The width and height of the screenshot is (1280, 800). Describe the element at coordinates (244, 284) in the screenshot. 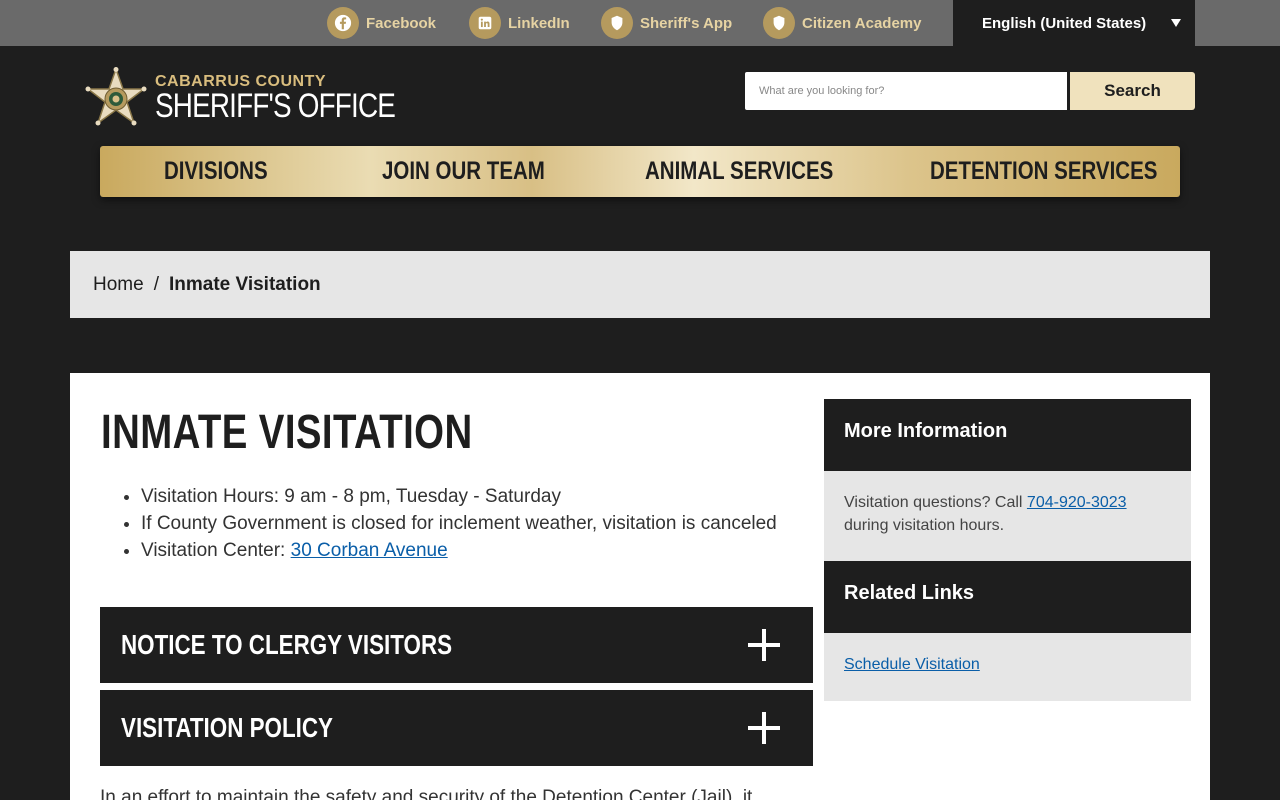

I see `breadcrumb-current: Inmate Visitation` at that location.